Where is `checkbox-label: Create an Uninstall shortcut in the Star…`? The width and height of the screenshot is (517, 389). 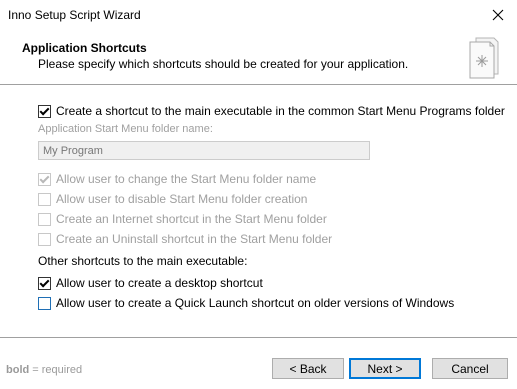 checkbox-label: Create an Uninstall shortcut in the Star… is located at coordinates (194, 239).